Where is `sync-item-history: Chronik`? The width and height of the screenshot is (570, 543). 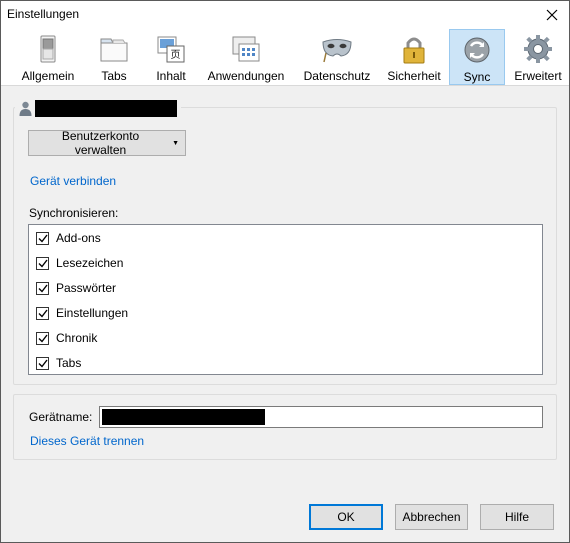
sync-item-history: Chronik is located at coordinates (66, 338).